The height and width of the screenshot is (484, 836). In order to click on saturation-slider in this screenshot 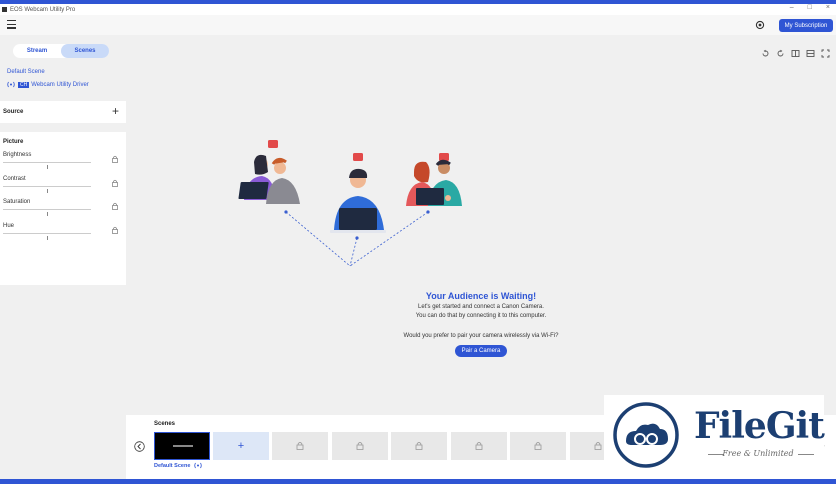, I will do `click(47, 209)`.